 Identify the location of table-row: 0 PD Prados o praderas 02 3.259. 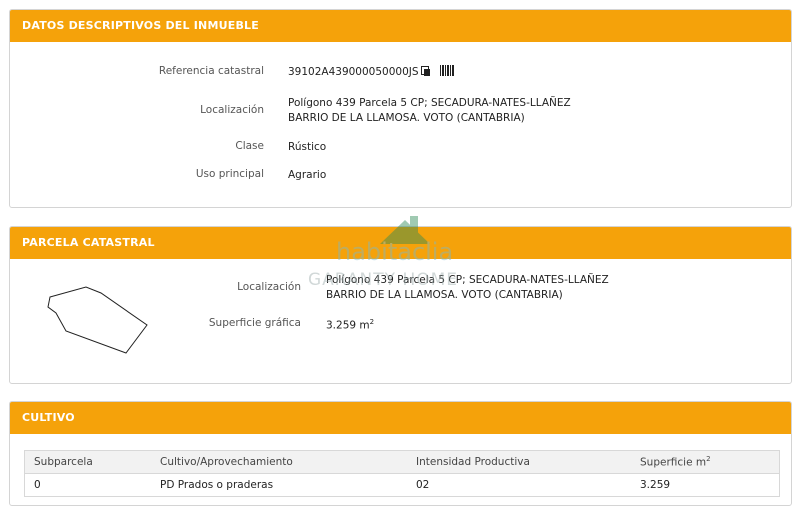
(402, 485).